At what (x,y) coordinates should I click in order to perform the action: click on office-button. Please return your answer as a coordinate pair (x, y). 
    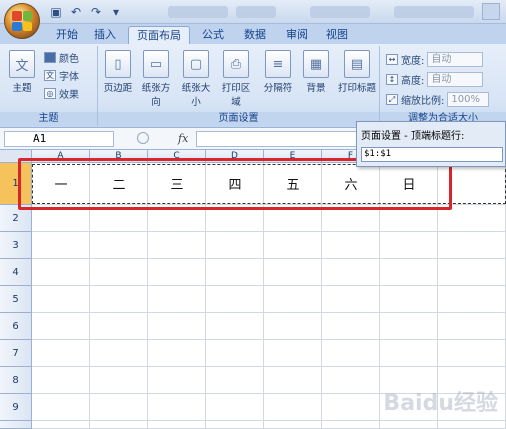
    Looking at the image, I should click on (22, 21).